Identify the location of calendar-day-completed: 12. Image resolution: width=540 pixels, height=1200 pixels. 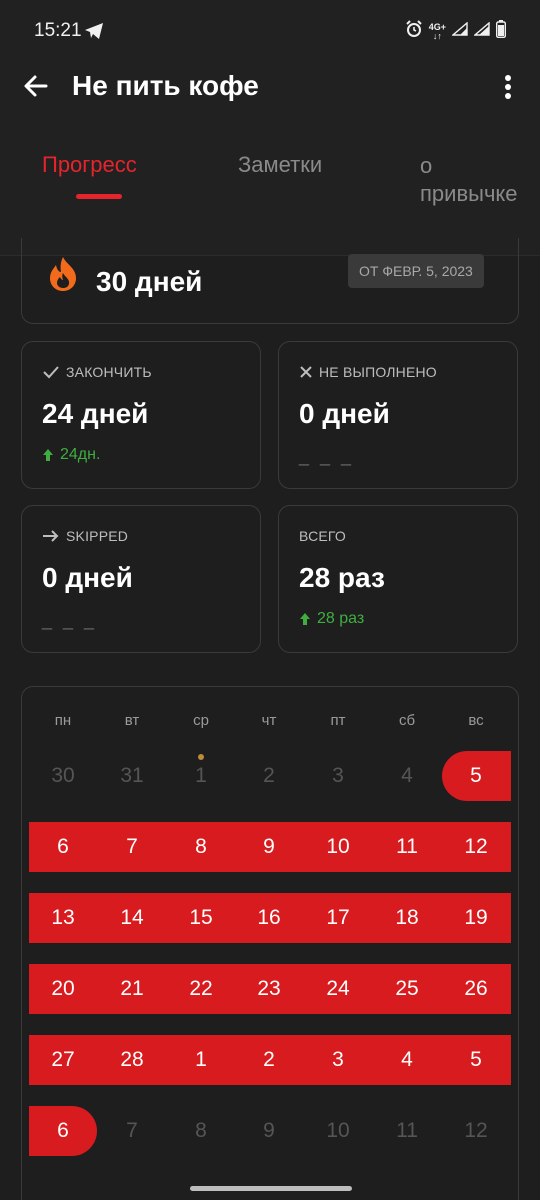
(476, 847).